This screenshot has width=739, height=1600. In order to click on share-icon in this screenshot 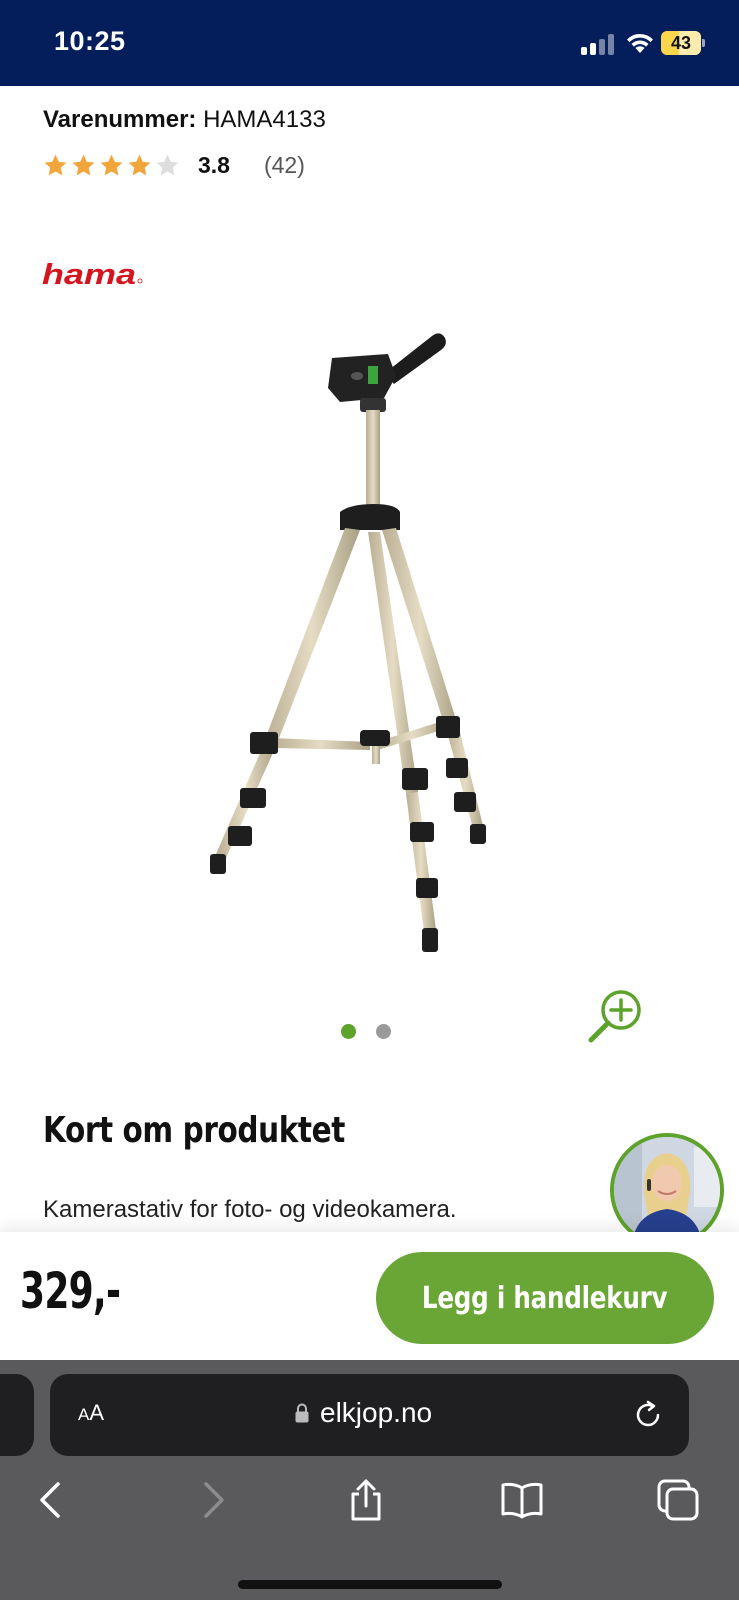, I will do `click(366, 1500)`.